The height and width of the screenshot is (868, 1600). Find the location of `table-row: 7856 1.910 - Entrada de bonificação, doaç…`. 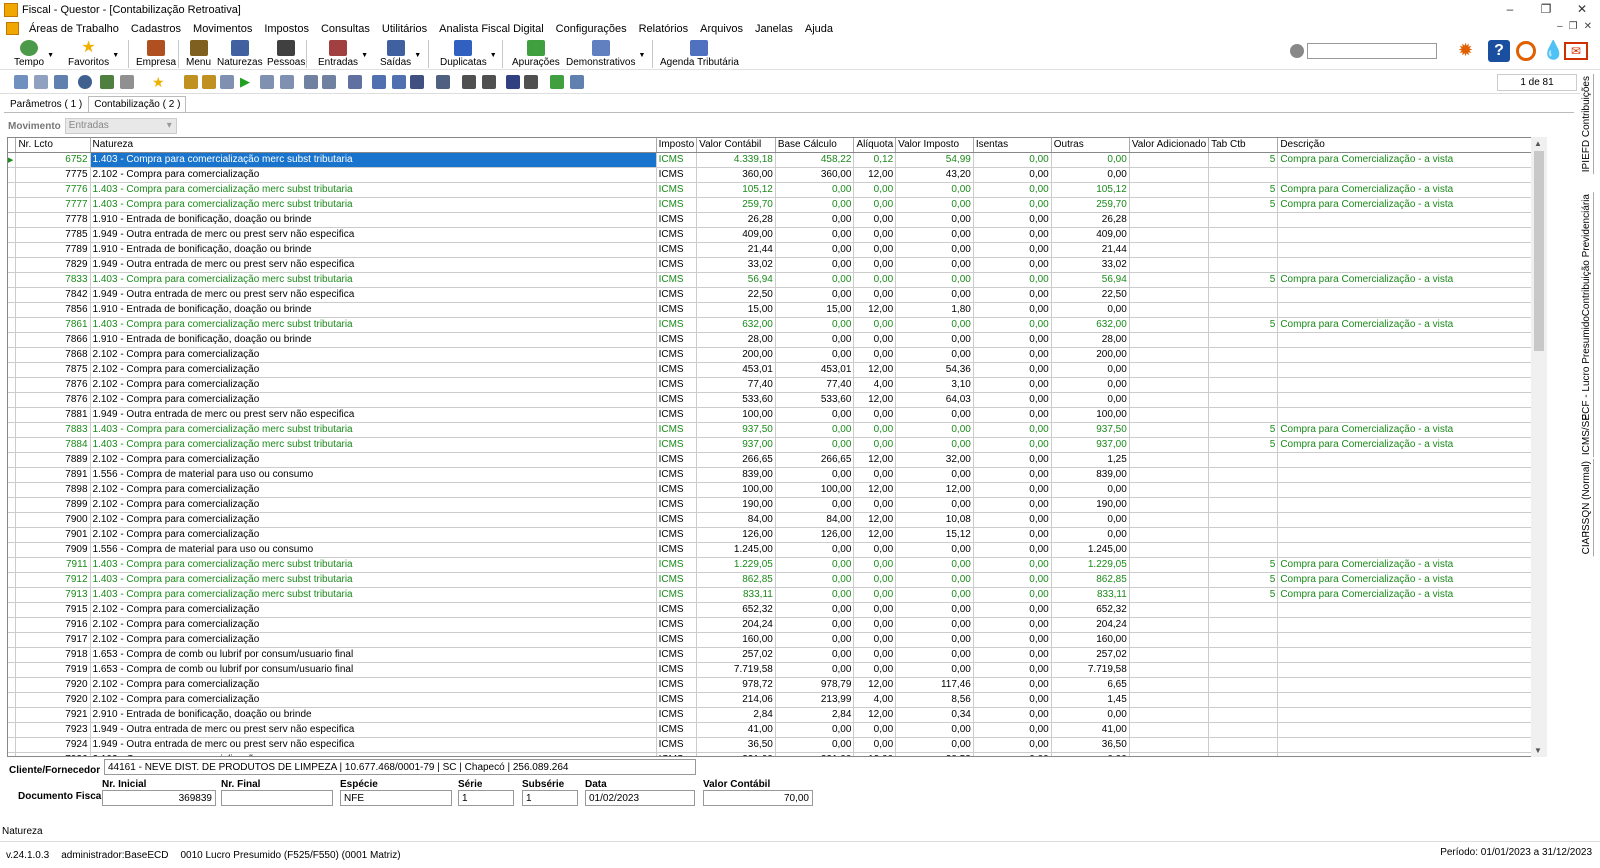

table-row: 7856 1.910 - Entrada de bonificação, doaç… is located at coordinates (777, 310).